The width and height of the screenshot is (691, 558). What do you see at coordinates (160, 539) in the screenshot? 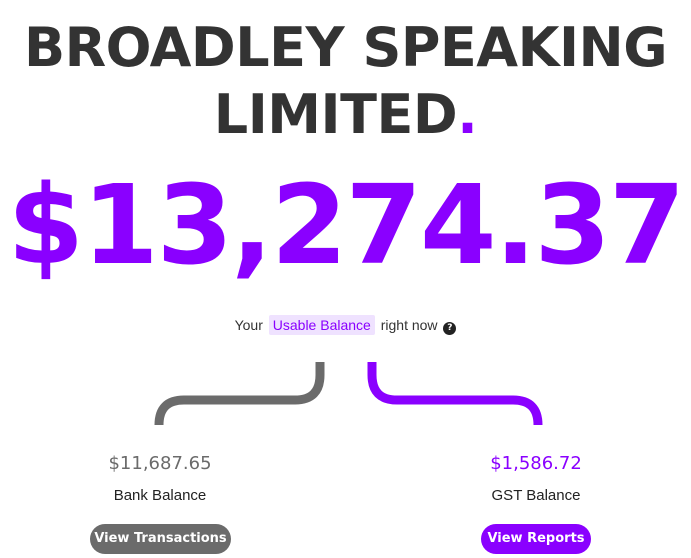
I see `view-transactions-button: View Transactions` at bounding box center [160, 539].